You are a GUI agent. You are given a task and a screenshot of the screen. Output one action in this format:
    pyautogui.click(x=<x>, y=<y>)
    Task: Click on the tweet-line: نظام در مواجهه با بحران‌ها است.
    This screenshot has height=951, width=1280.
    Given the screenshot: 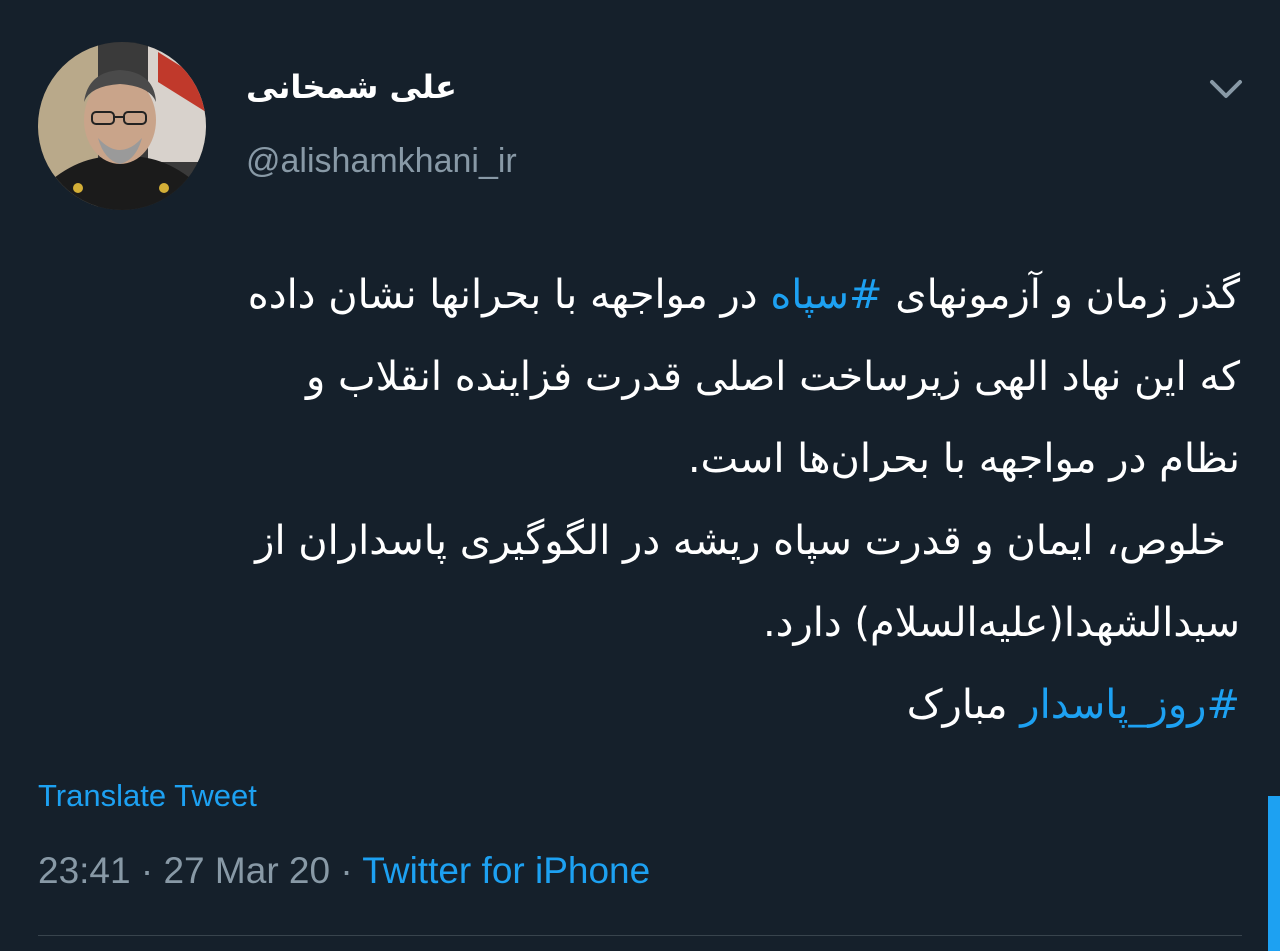 What is the action you would take?
    pyautogui.click(x=963, y=459)
    